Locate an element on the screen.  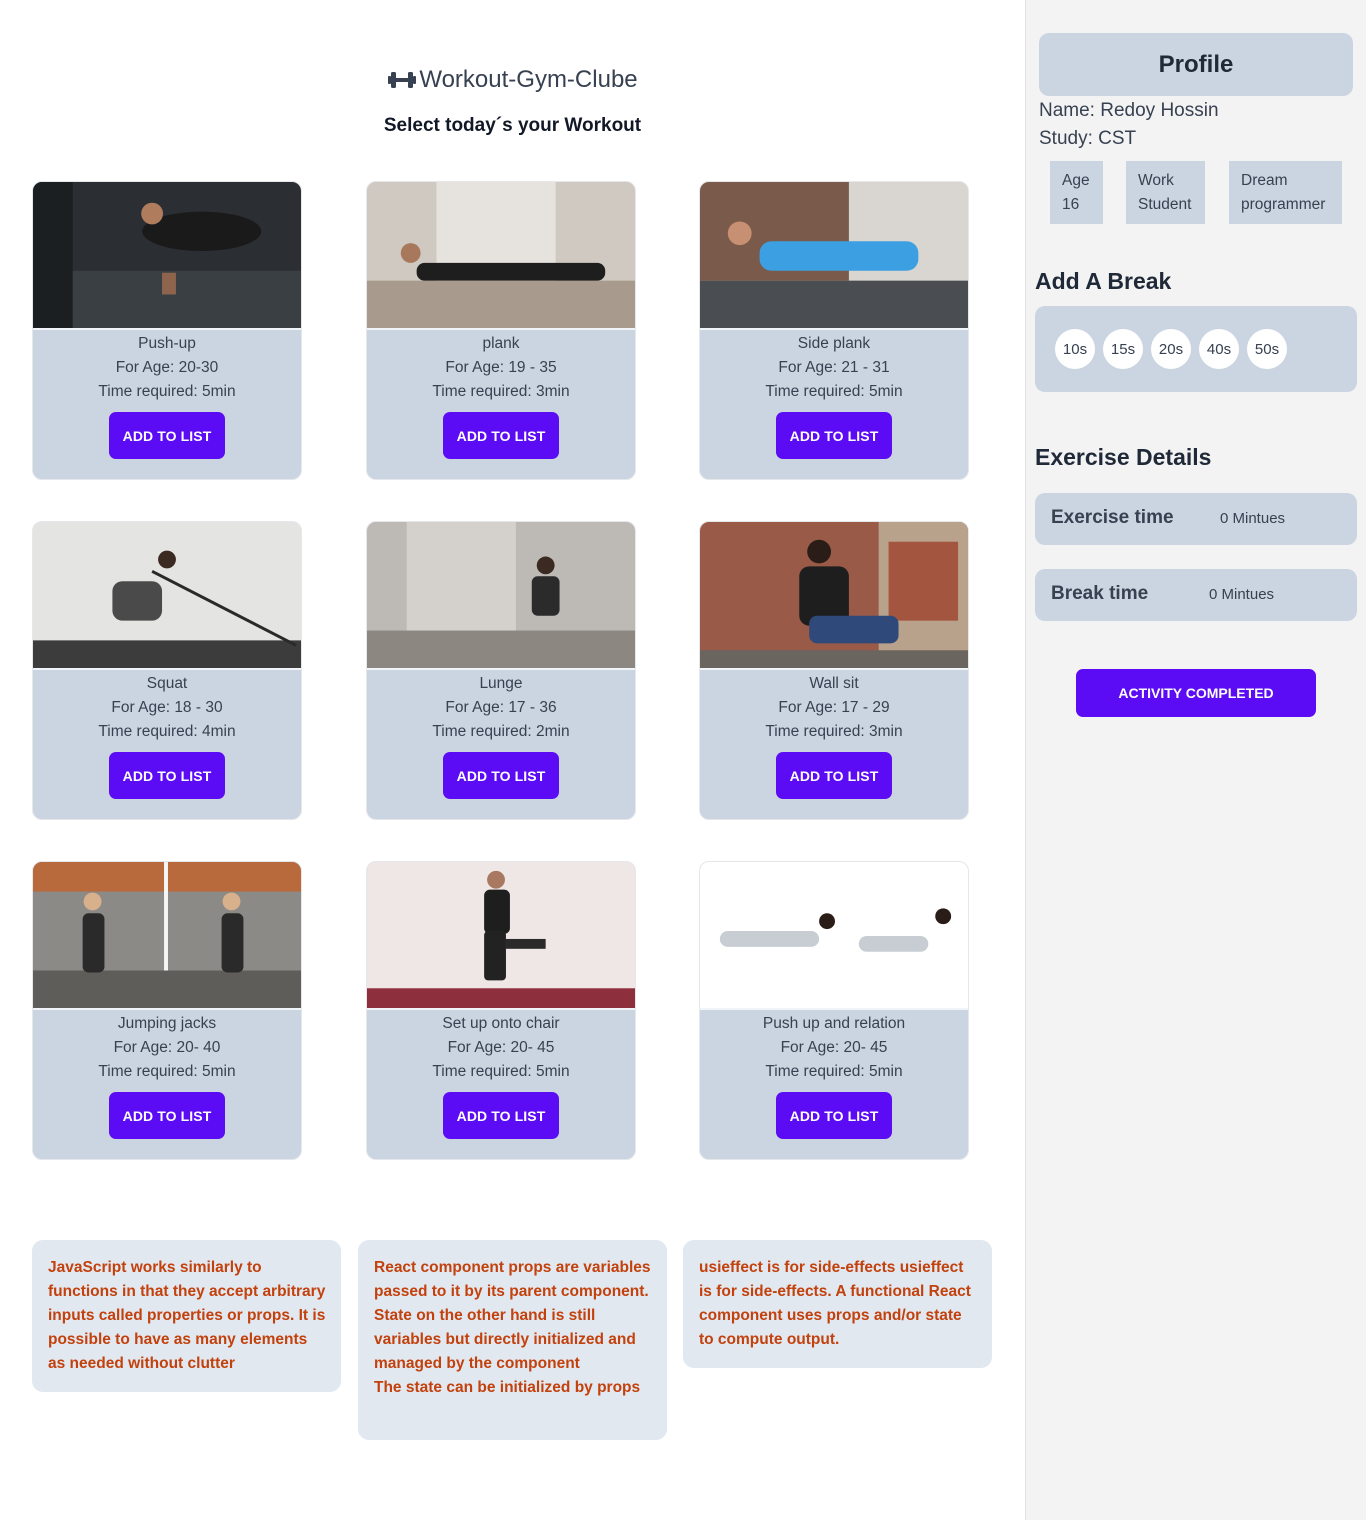
exercise-age: For Age: 17 - 29 is located at coordinates (834, 707).